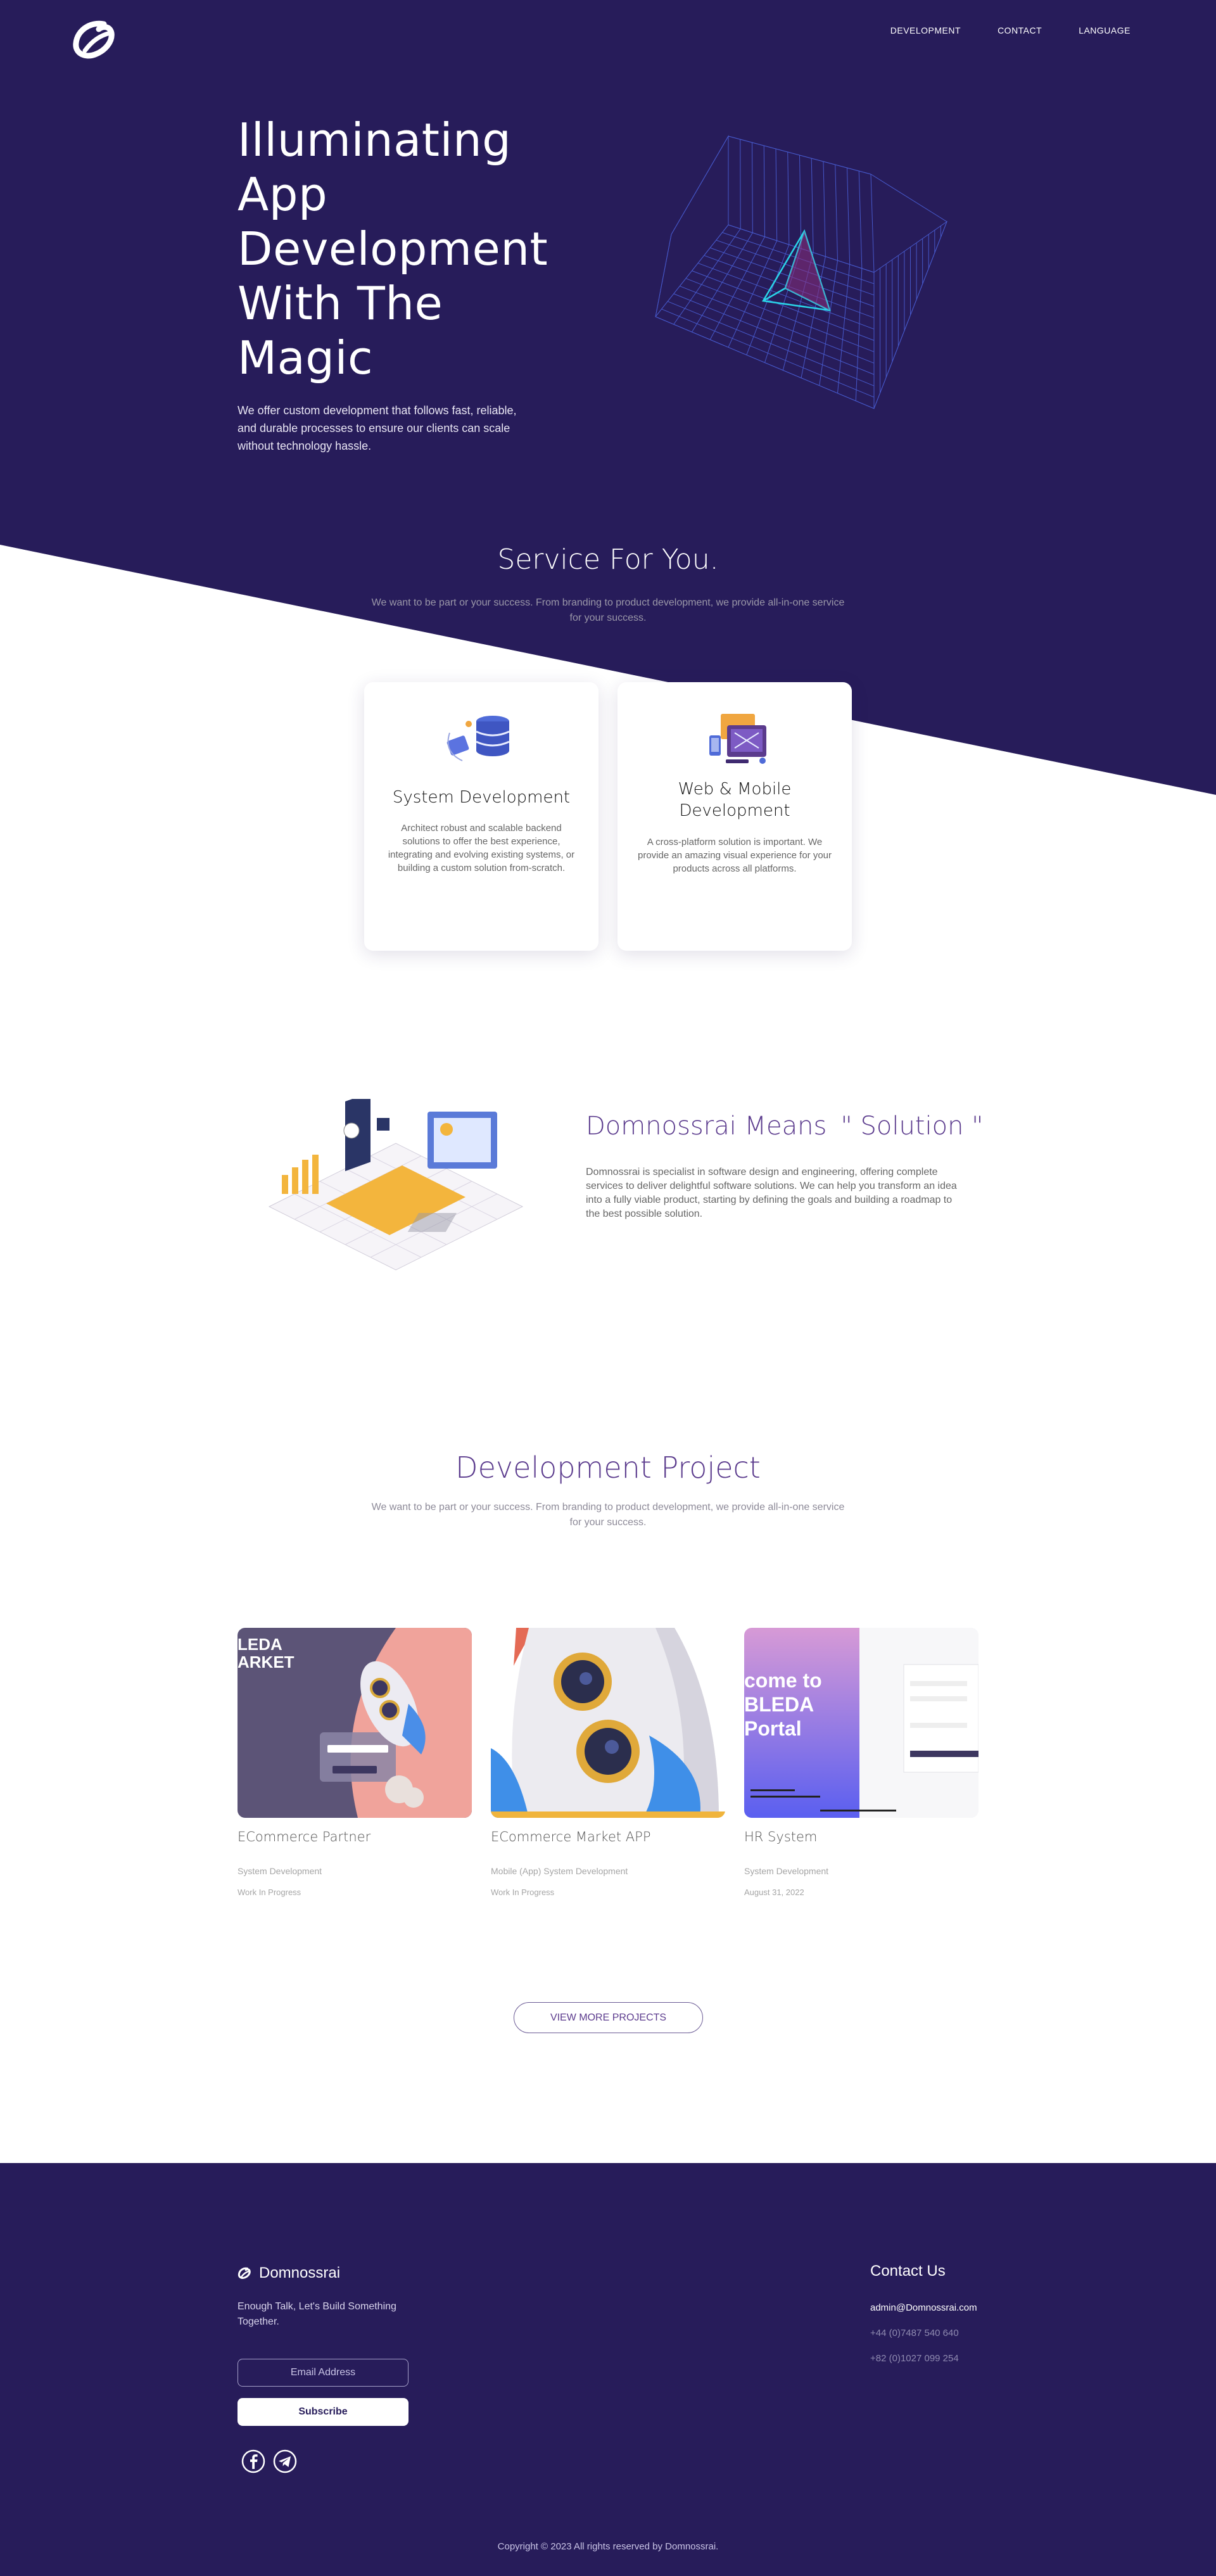 Image resolution: width=1216 pixels, height=2576 pixels. I want to click on project-name: ECommerce Partner, so click(355, 1836).